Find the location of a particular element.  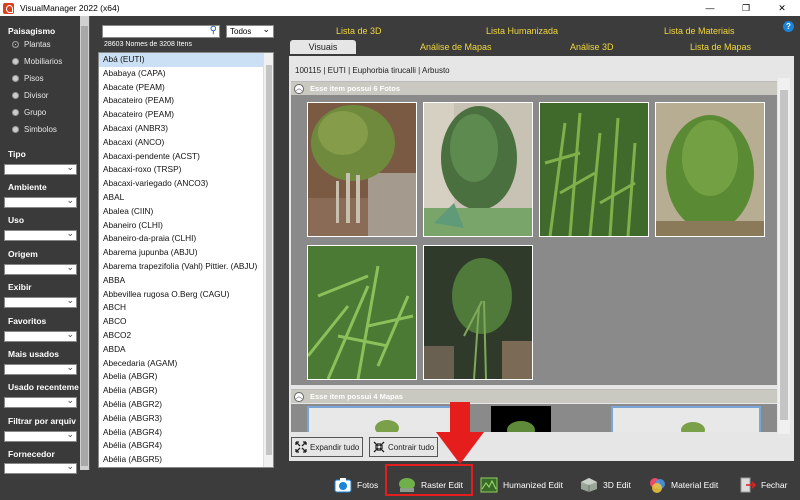

filter-select-filtrar-arquivo is located at coordinates (40, 435).